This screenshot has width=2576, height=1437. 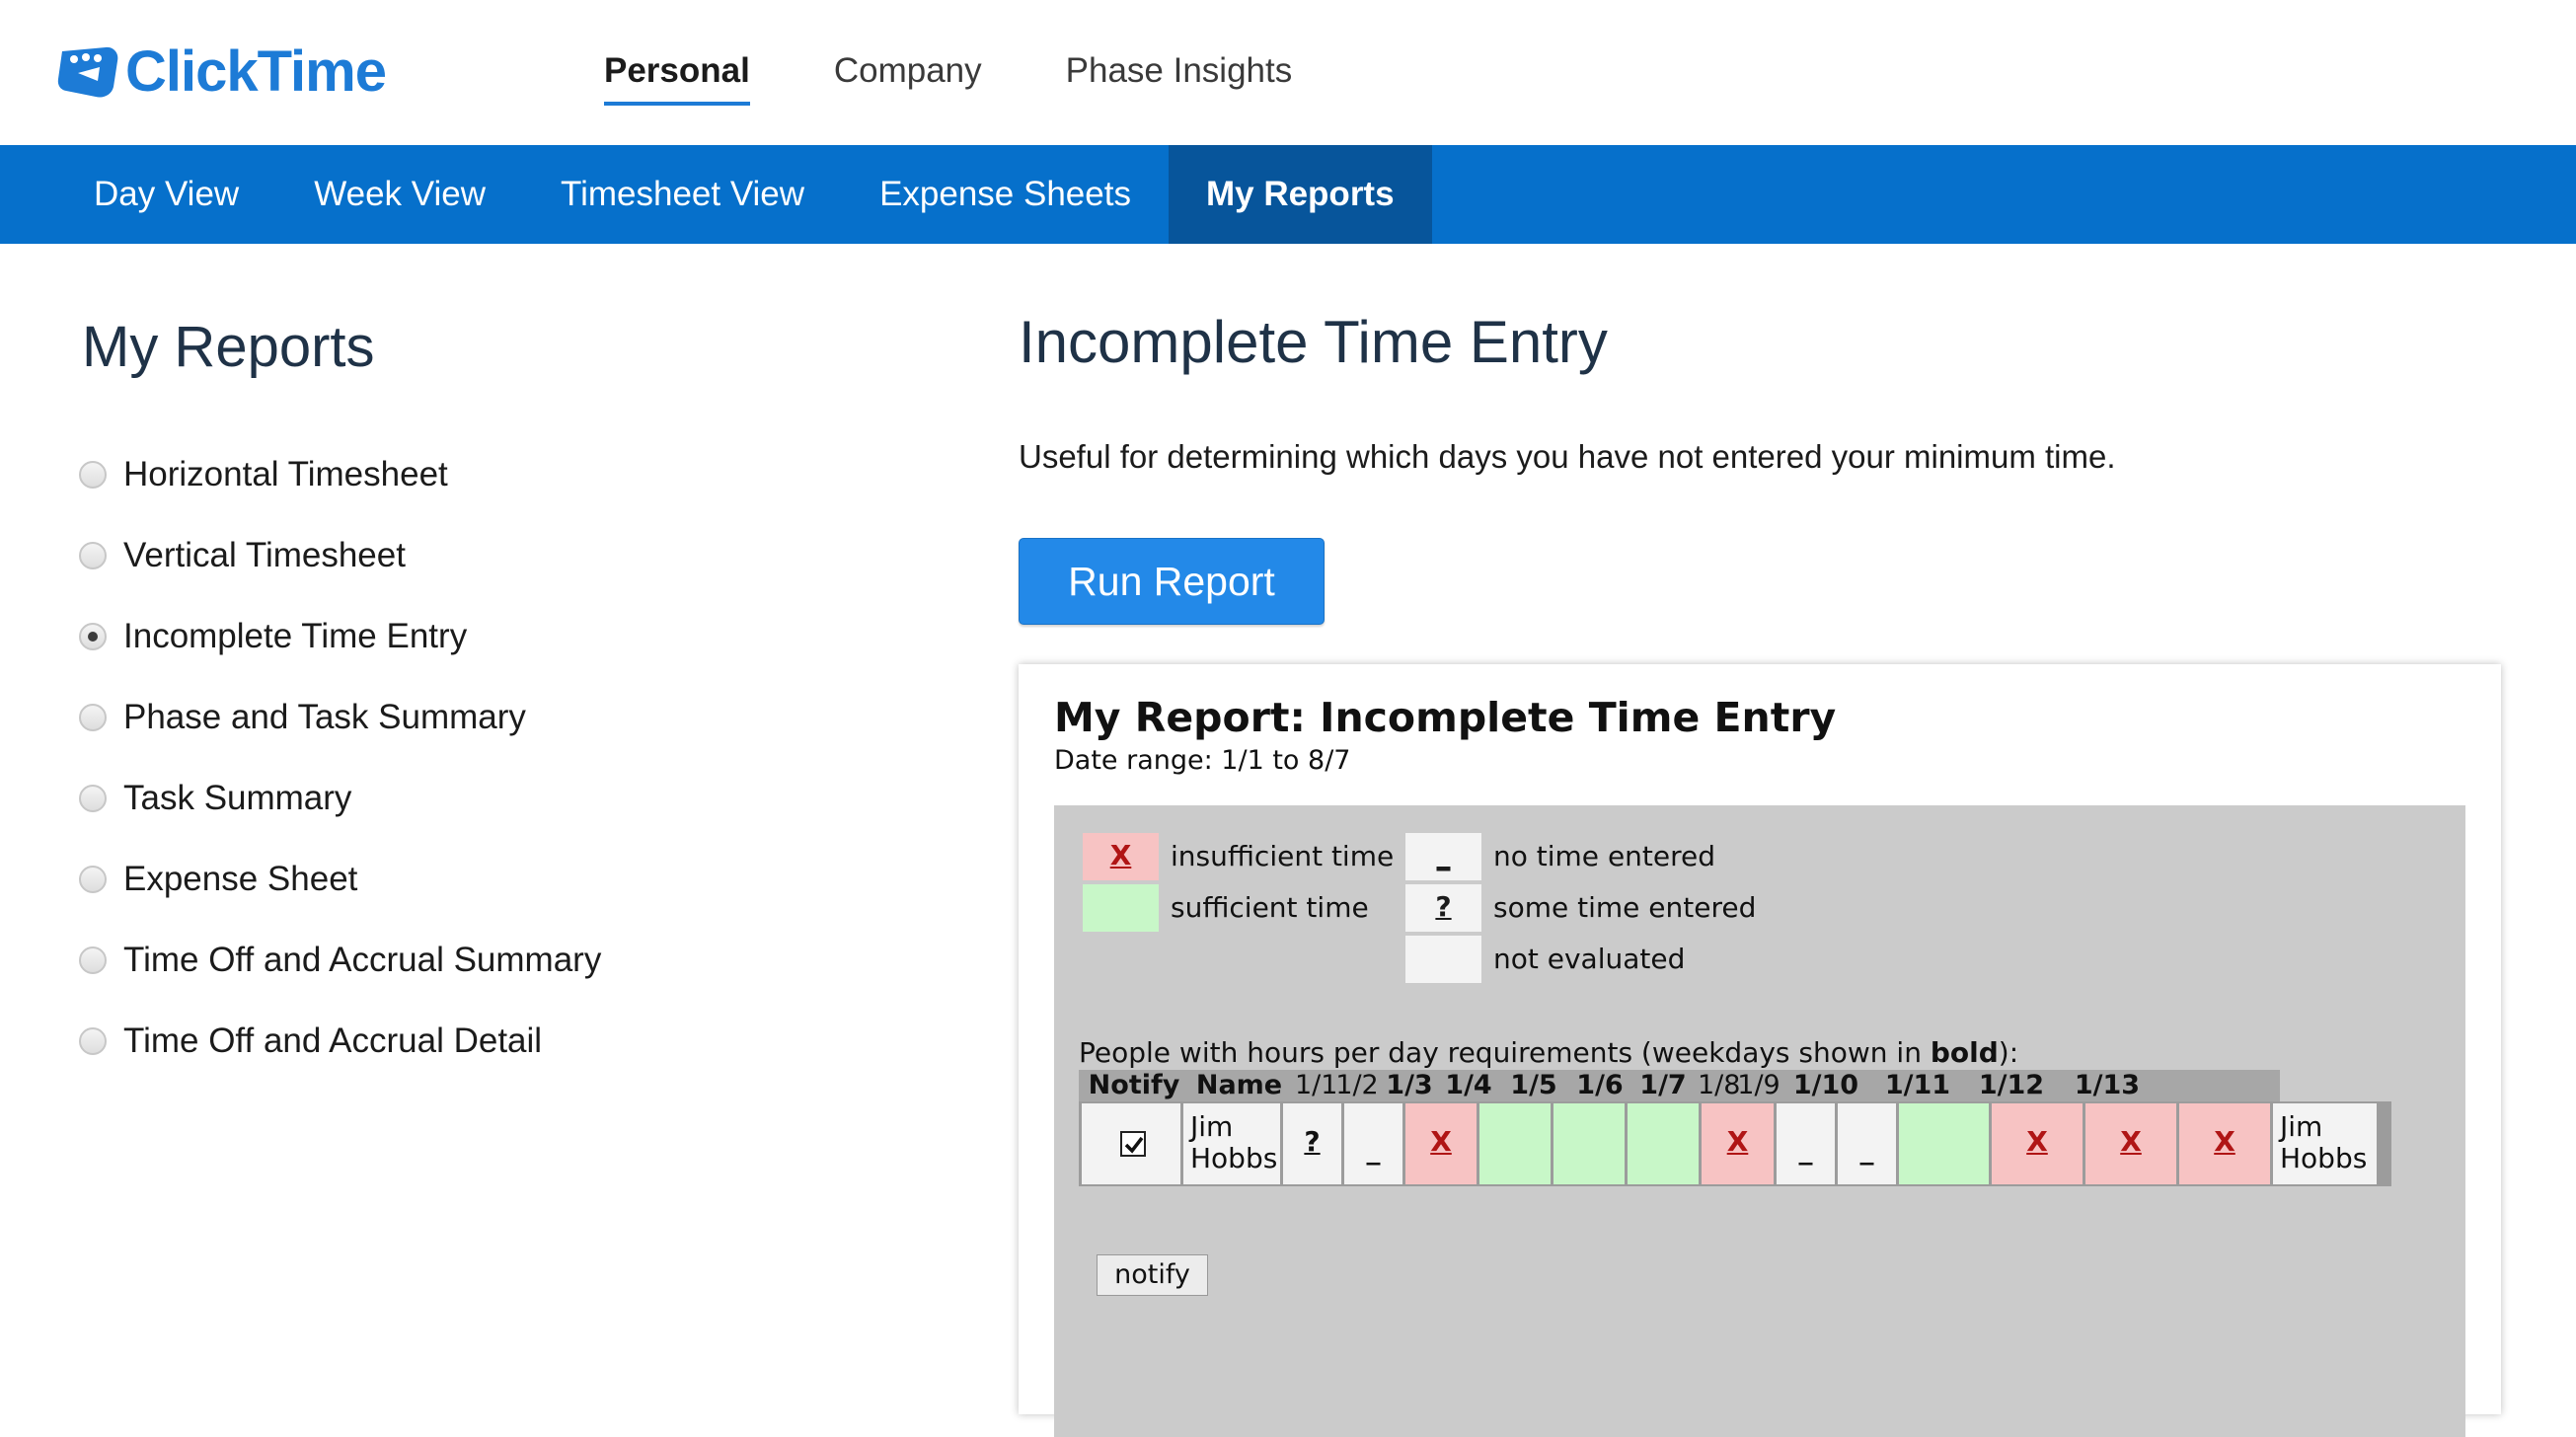 What do you see at coordinates (1825, 1085) in the screenshot?
I see `column-header-day: 1/10` at bounding box center [1825, 1085].